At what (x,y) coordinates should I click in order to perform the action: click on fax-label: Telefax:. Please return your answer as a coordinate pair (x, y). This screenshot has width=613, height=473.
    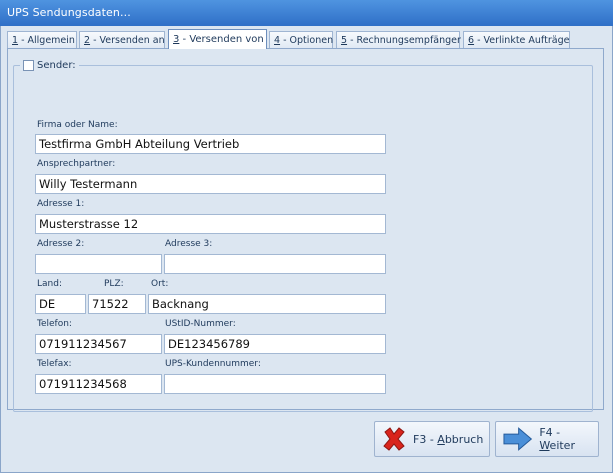
    Looking at the image, I should click on (54, 364).